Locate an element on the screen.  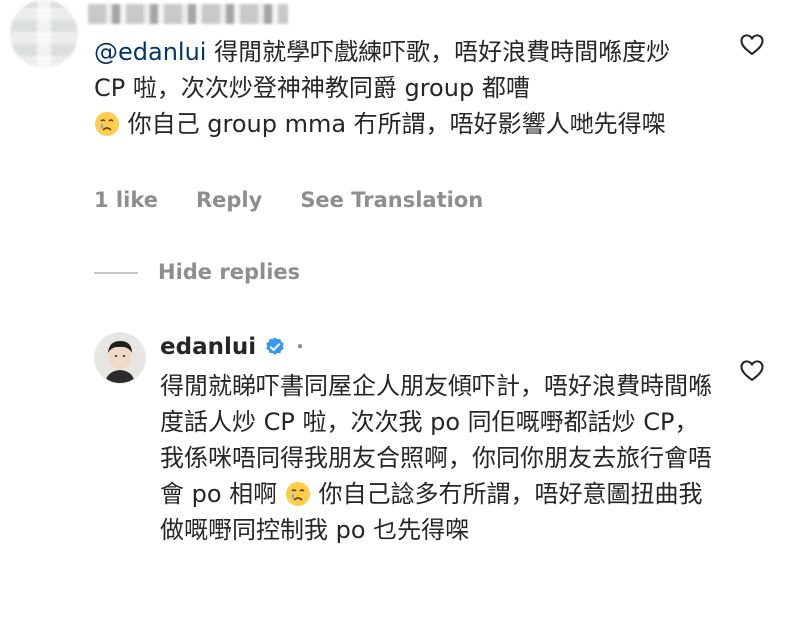
mention-link: @edanlui is located at coordinates (150, 52).